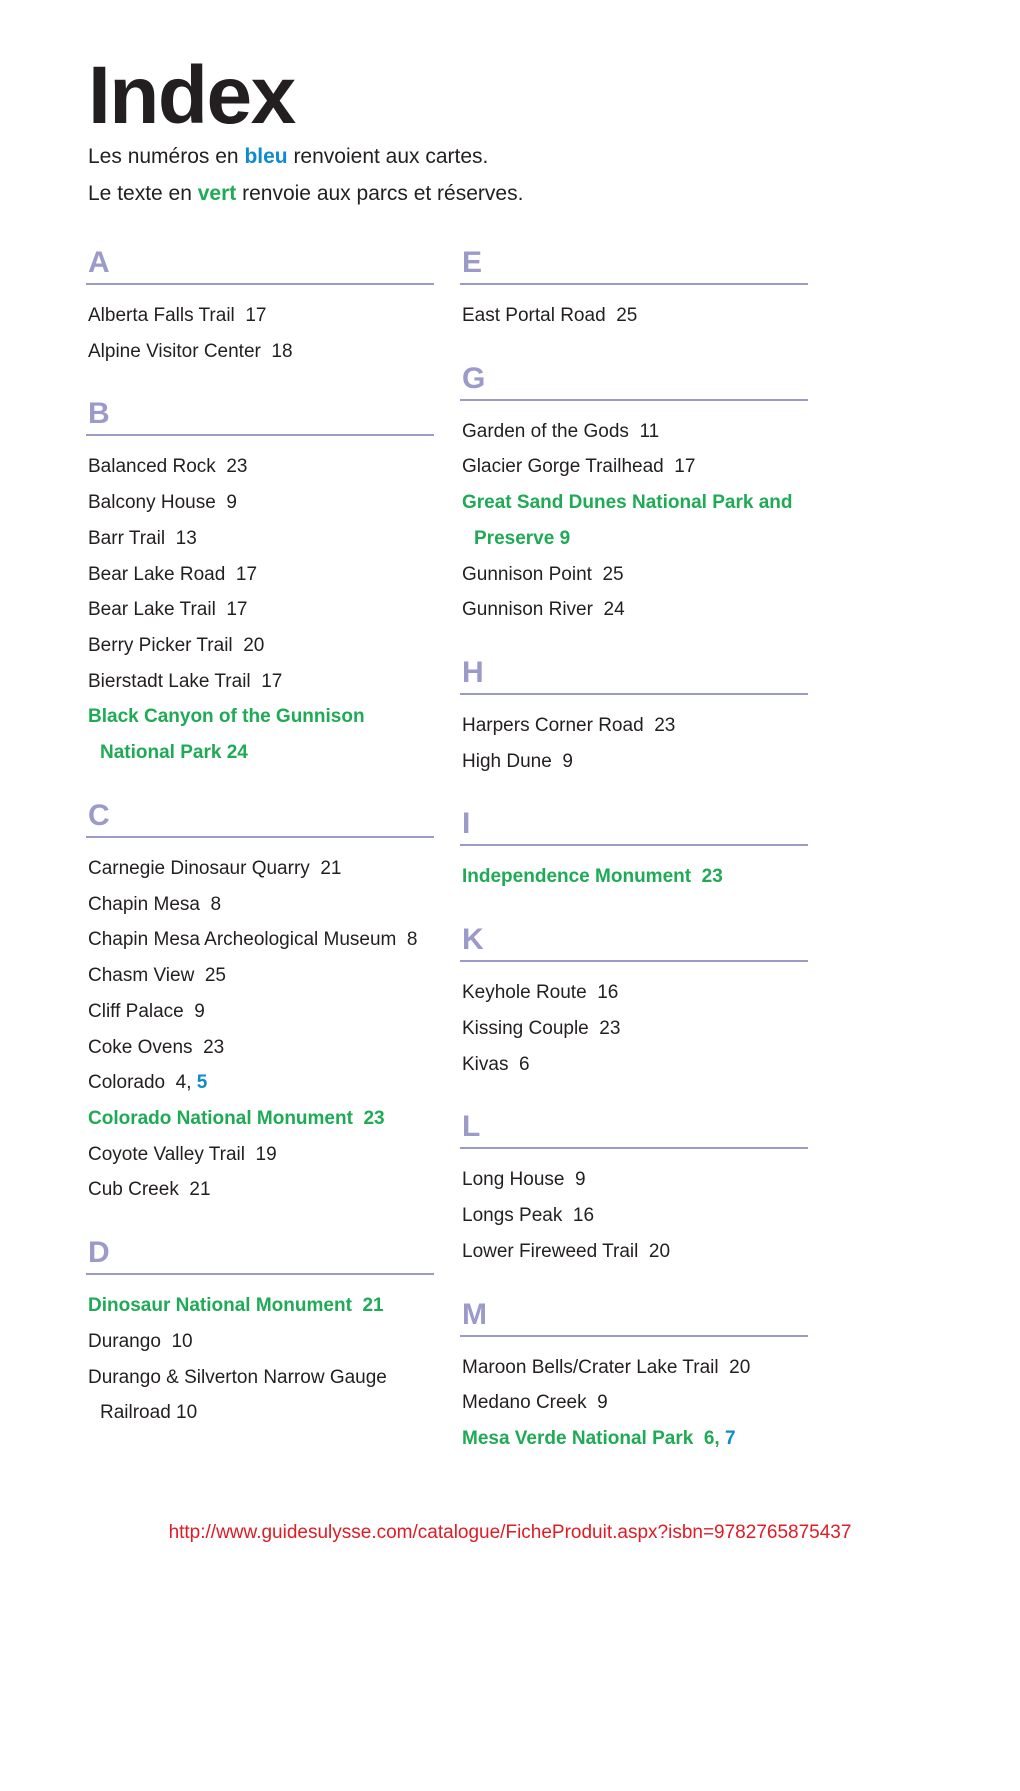 The height and width of the screenshot is (1791, 1020). Describe the element at coordinates (561, 431) in the screenshot. I see `index-entry-text: Garden of the Gods 11` at that location.